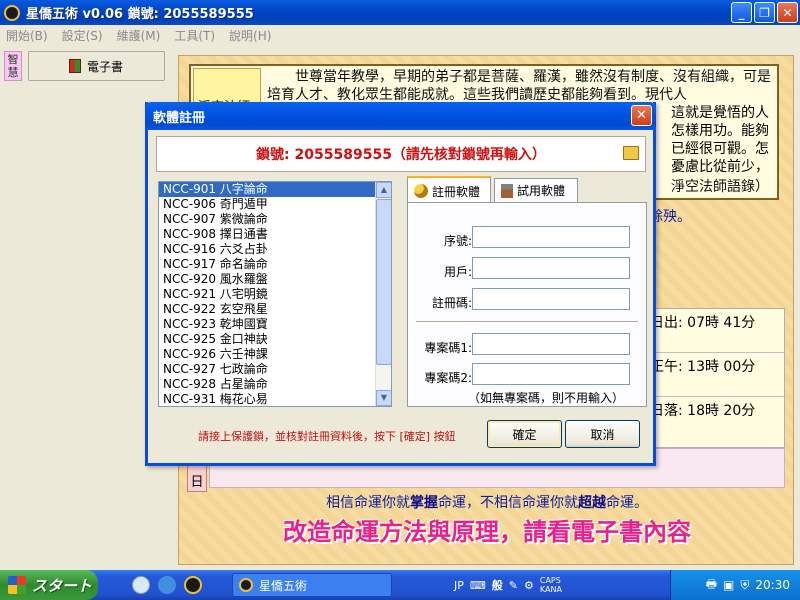 Image resolution: width=800 pixels, height=600 pixels. Describe the element at coordinates (327, 436) in the screenshot. I see `instruction-text: 請接上保護鎖，並核對註冊資料後，按下 [確定] 按鈕` at that location.